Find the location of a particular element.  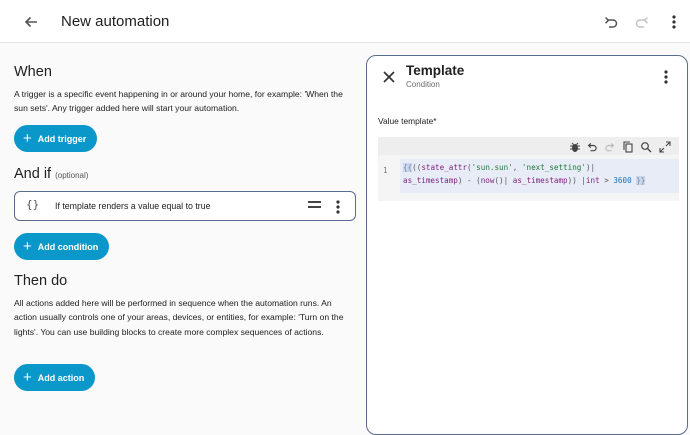

undo-button is located at coordinates (611, 22).